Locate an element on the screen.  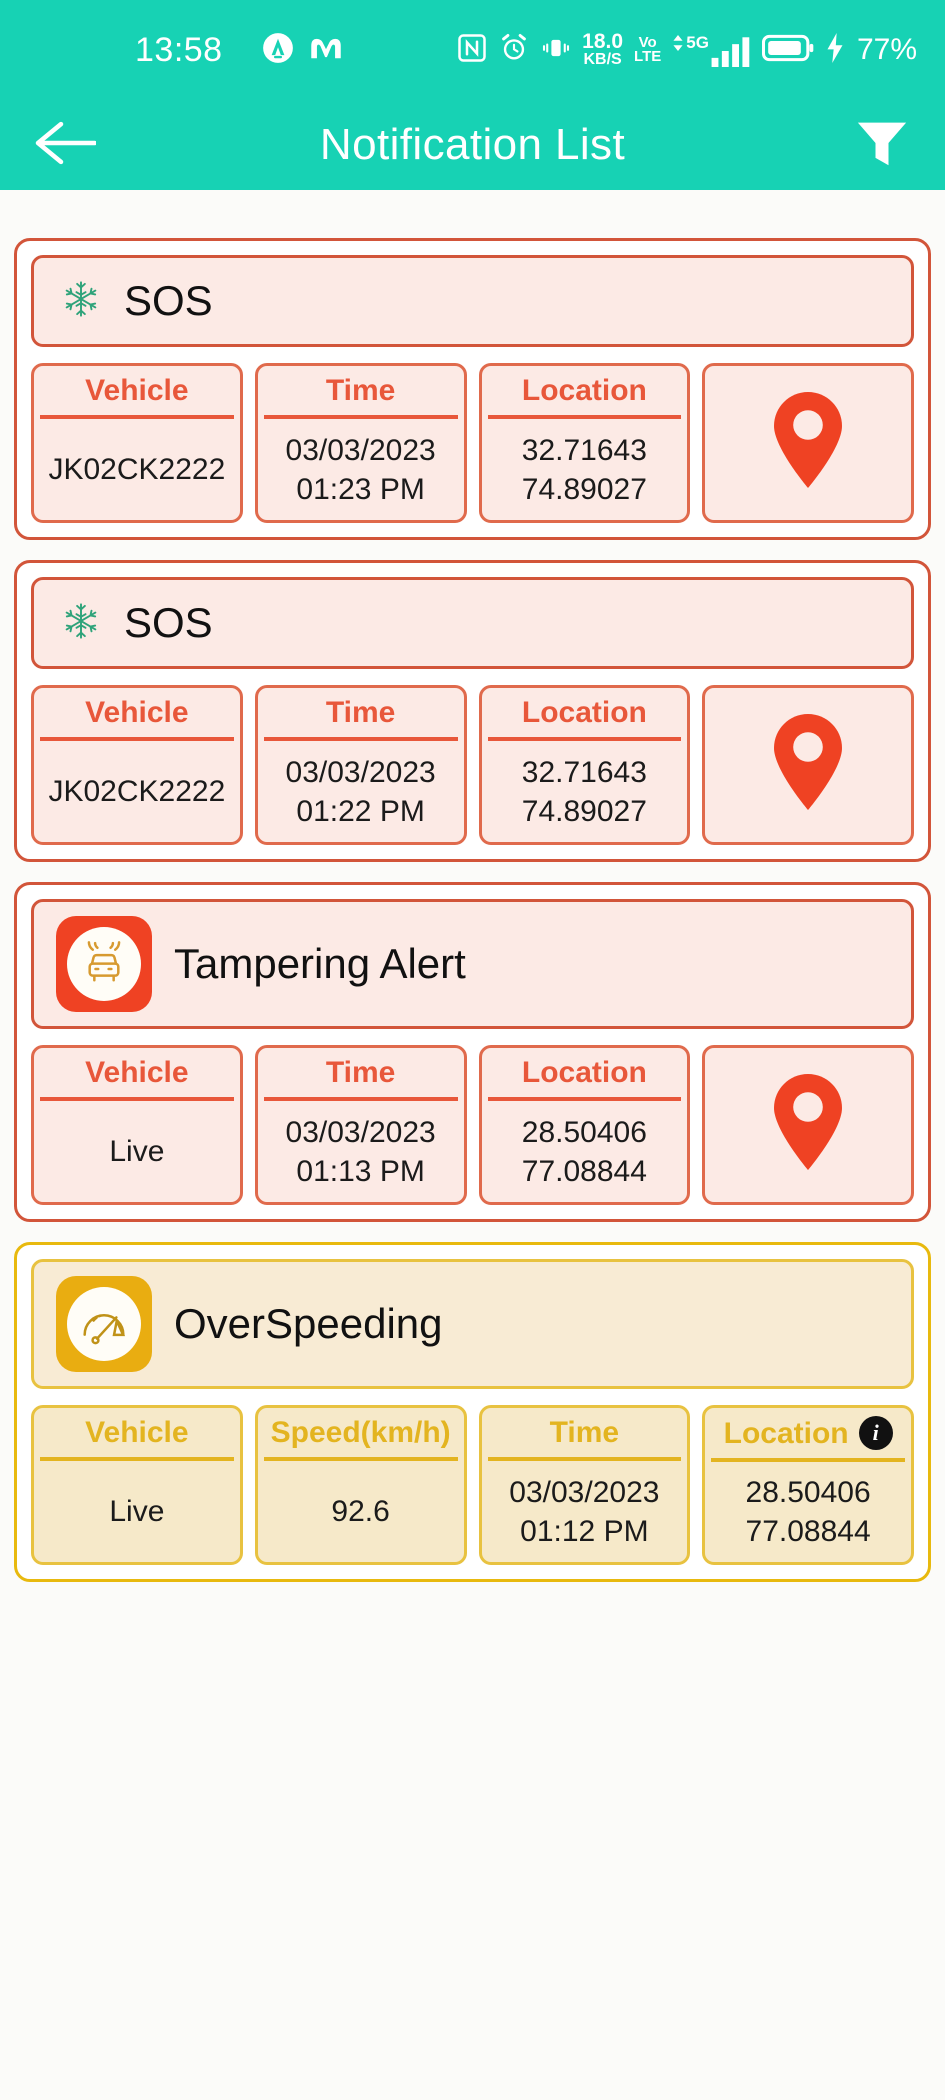
app-a-icon is located at coordinates (278, 50).